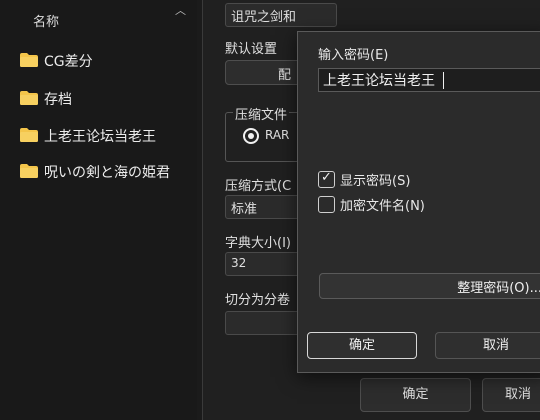  Describe the element at coordinates (382, 206) in the screenshot. I see `encrypt-filenames-label: 加密文件名(N)` at that location.